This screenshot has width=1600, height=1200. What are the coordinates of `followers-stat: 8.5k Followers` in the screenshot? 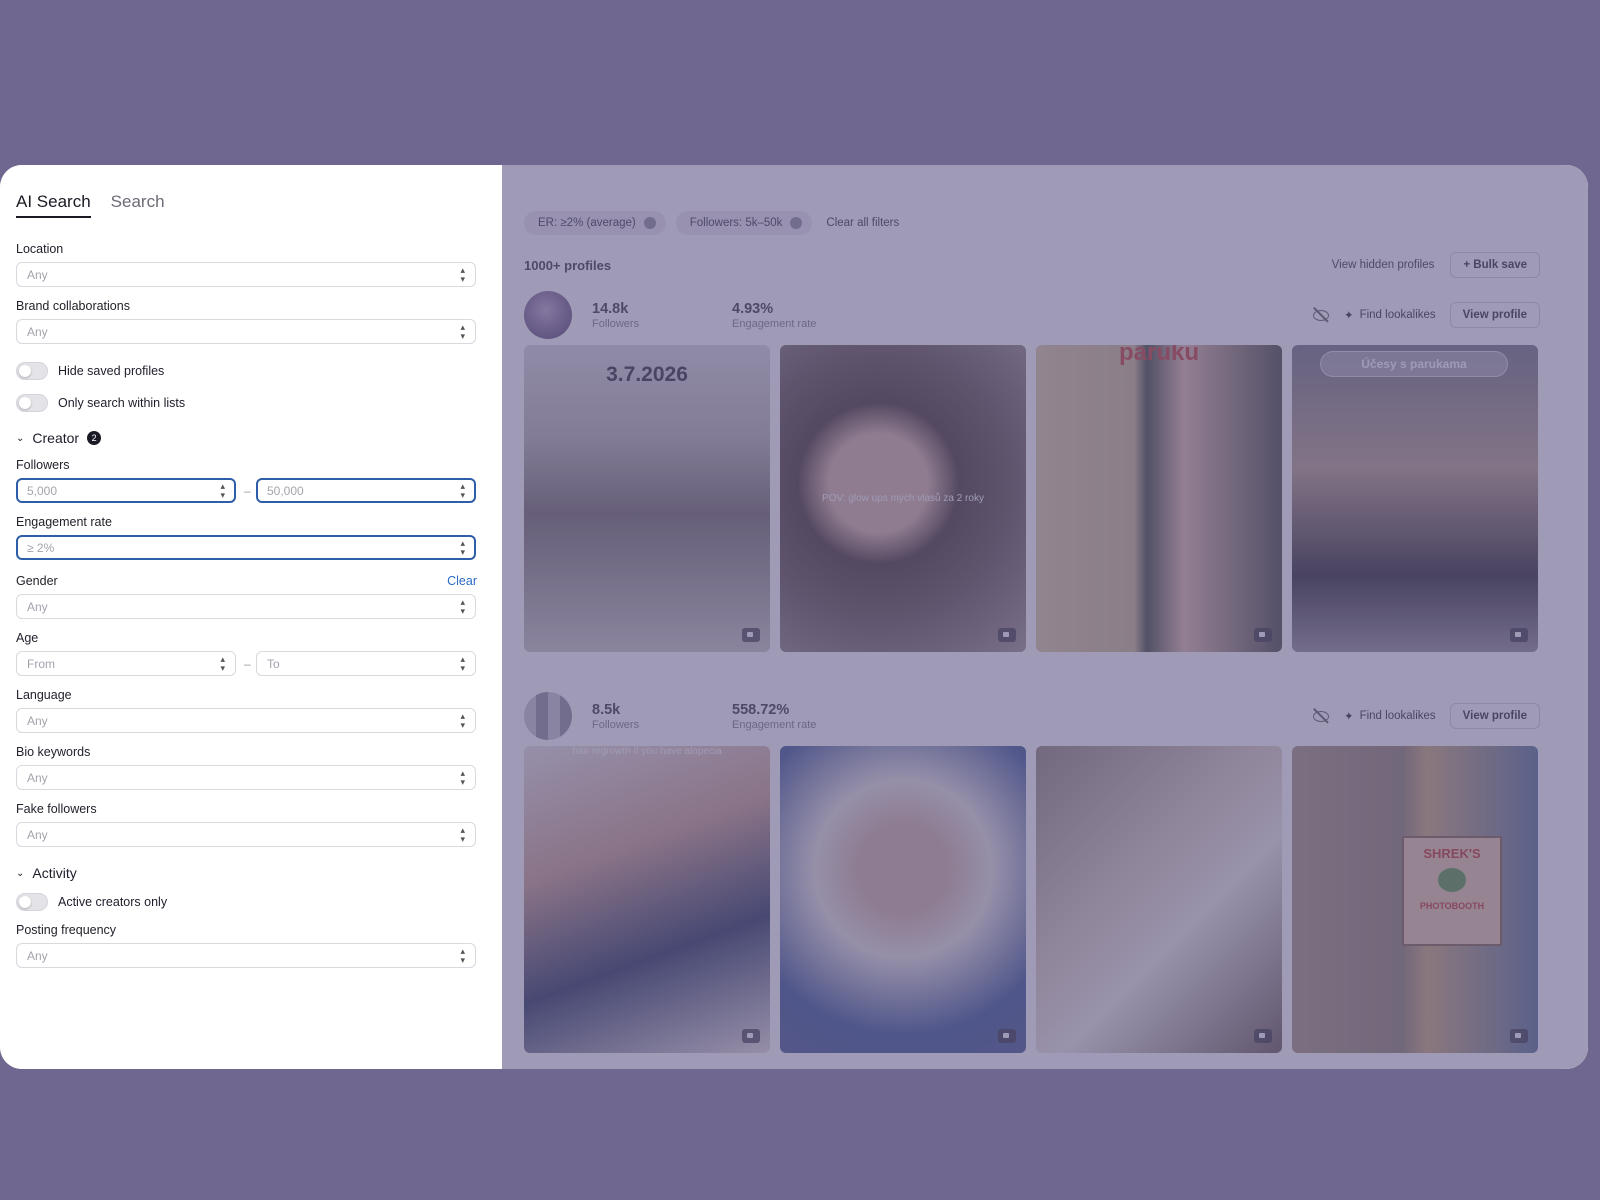 It's located at (652, 716).